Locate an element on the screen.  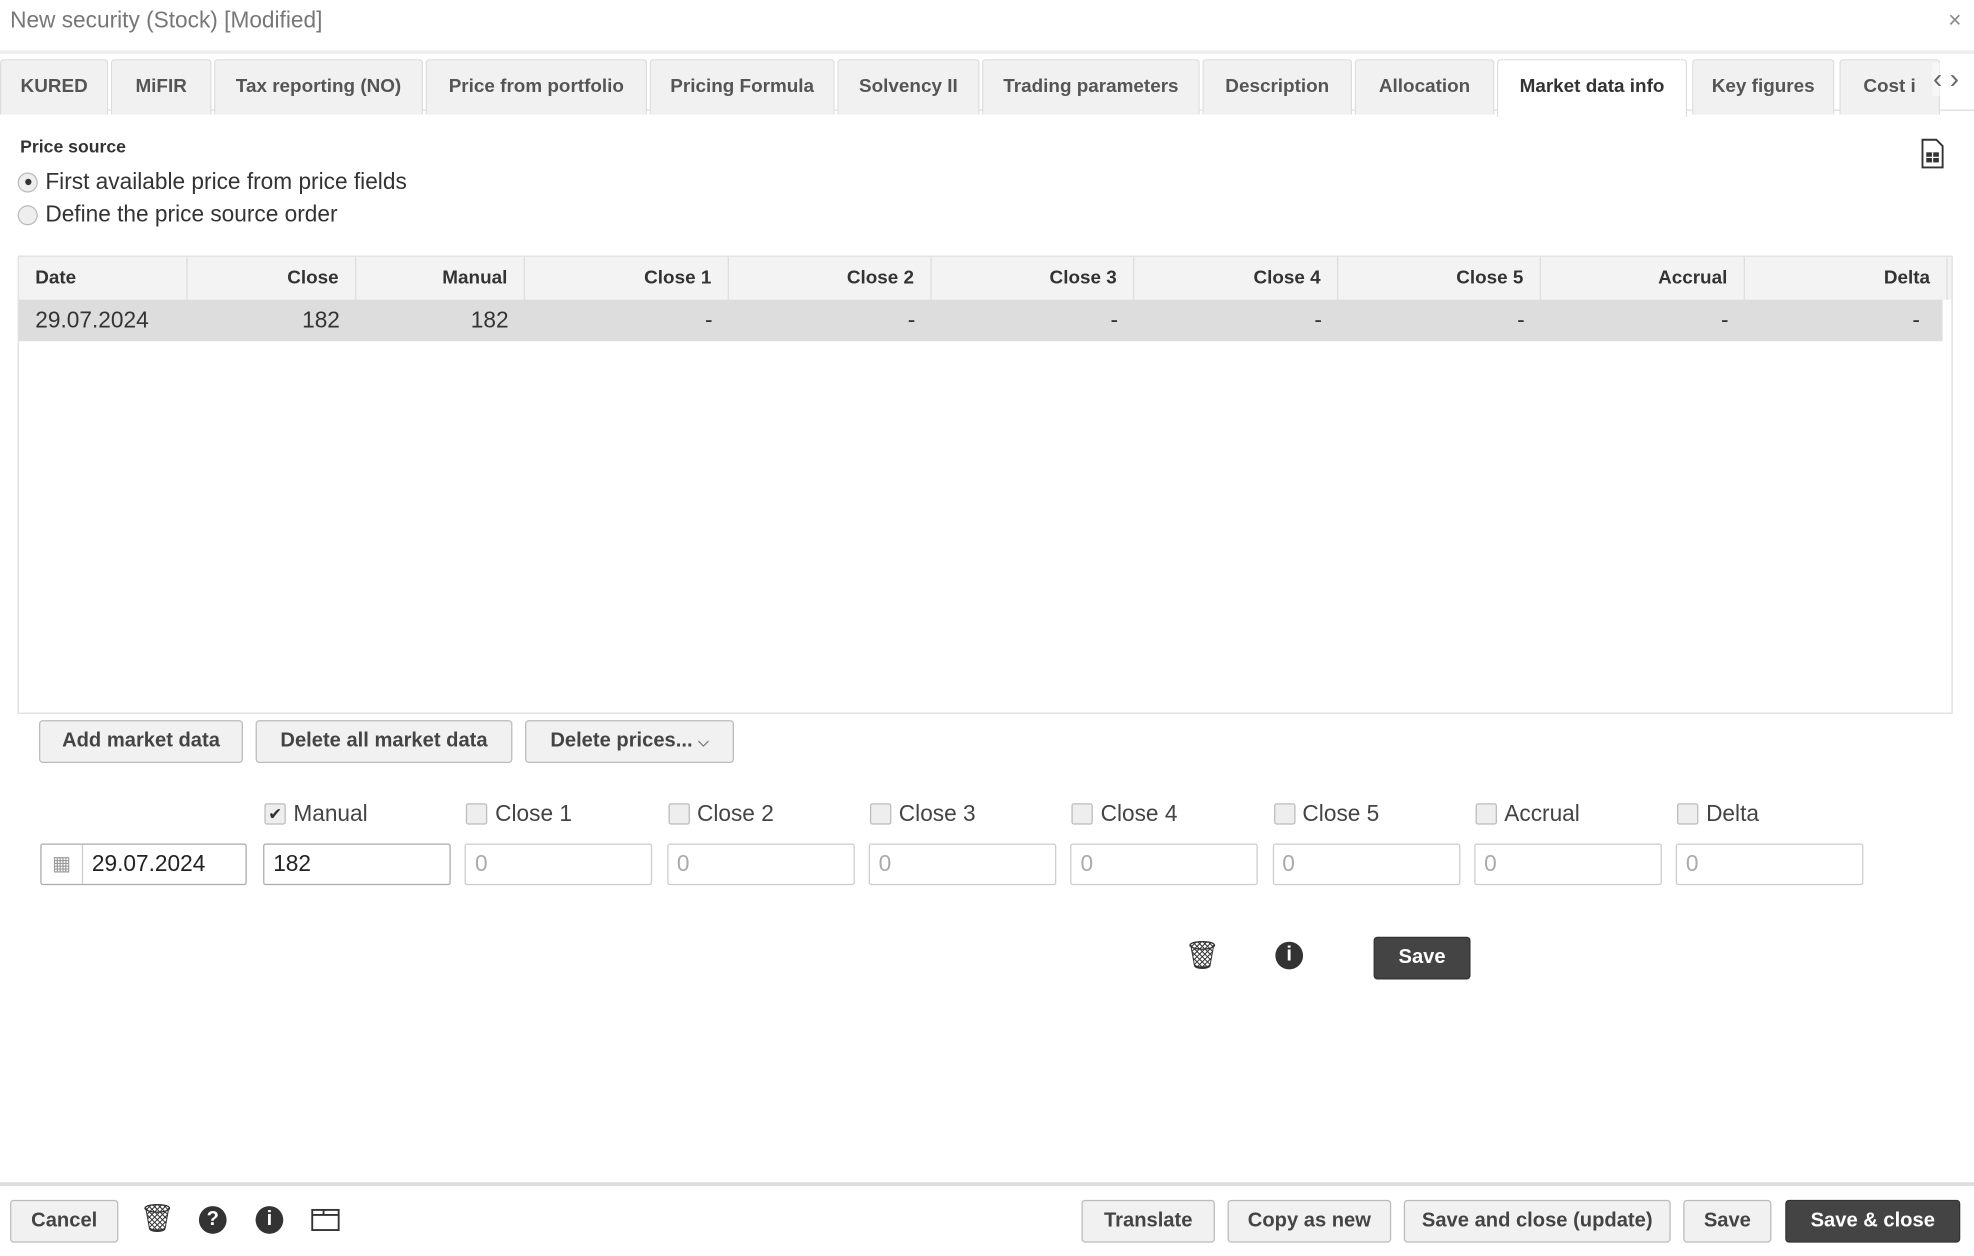
checkbox-close-3: Close 3 is located at coordinates (922, 813).